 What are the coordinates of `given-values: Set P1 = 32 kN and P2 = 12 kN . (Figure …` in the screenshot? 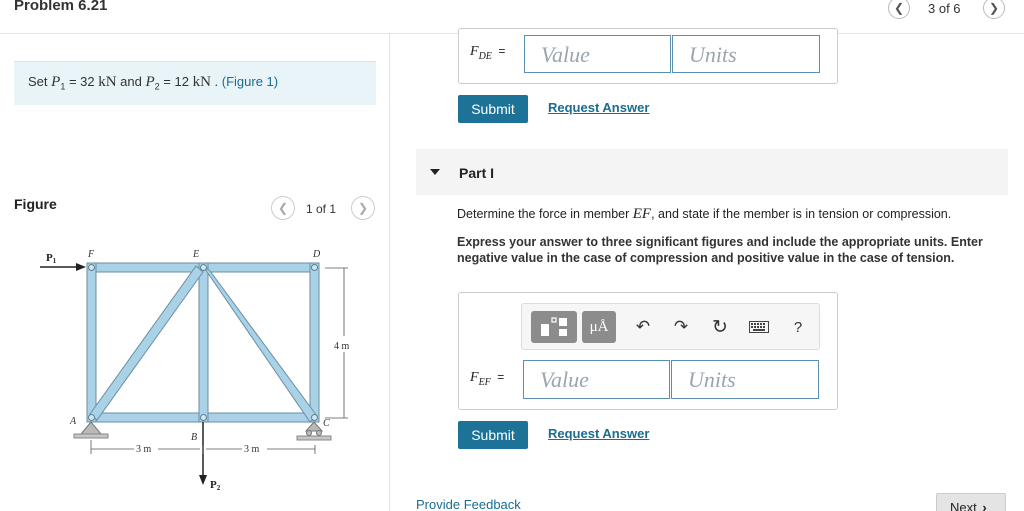 It's located at (195, 83).